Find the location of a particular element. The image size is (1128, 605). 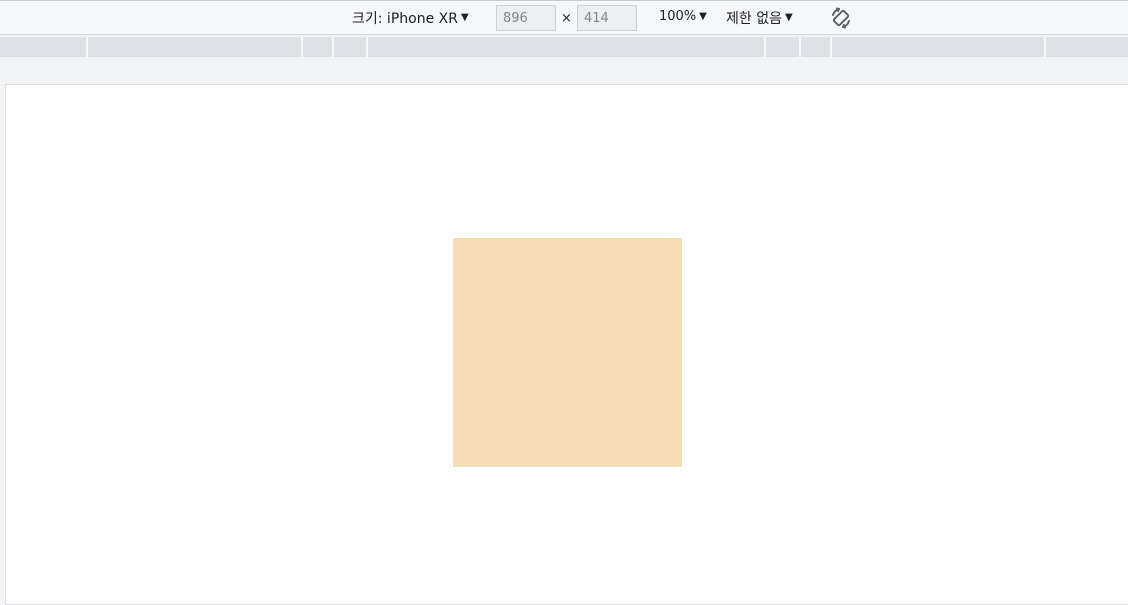

rotate-button is located at coordinates (841, 18).